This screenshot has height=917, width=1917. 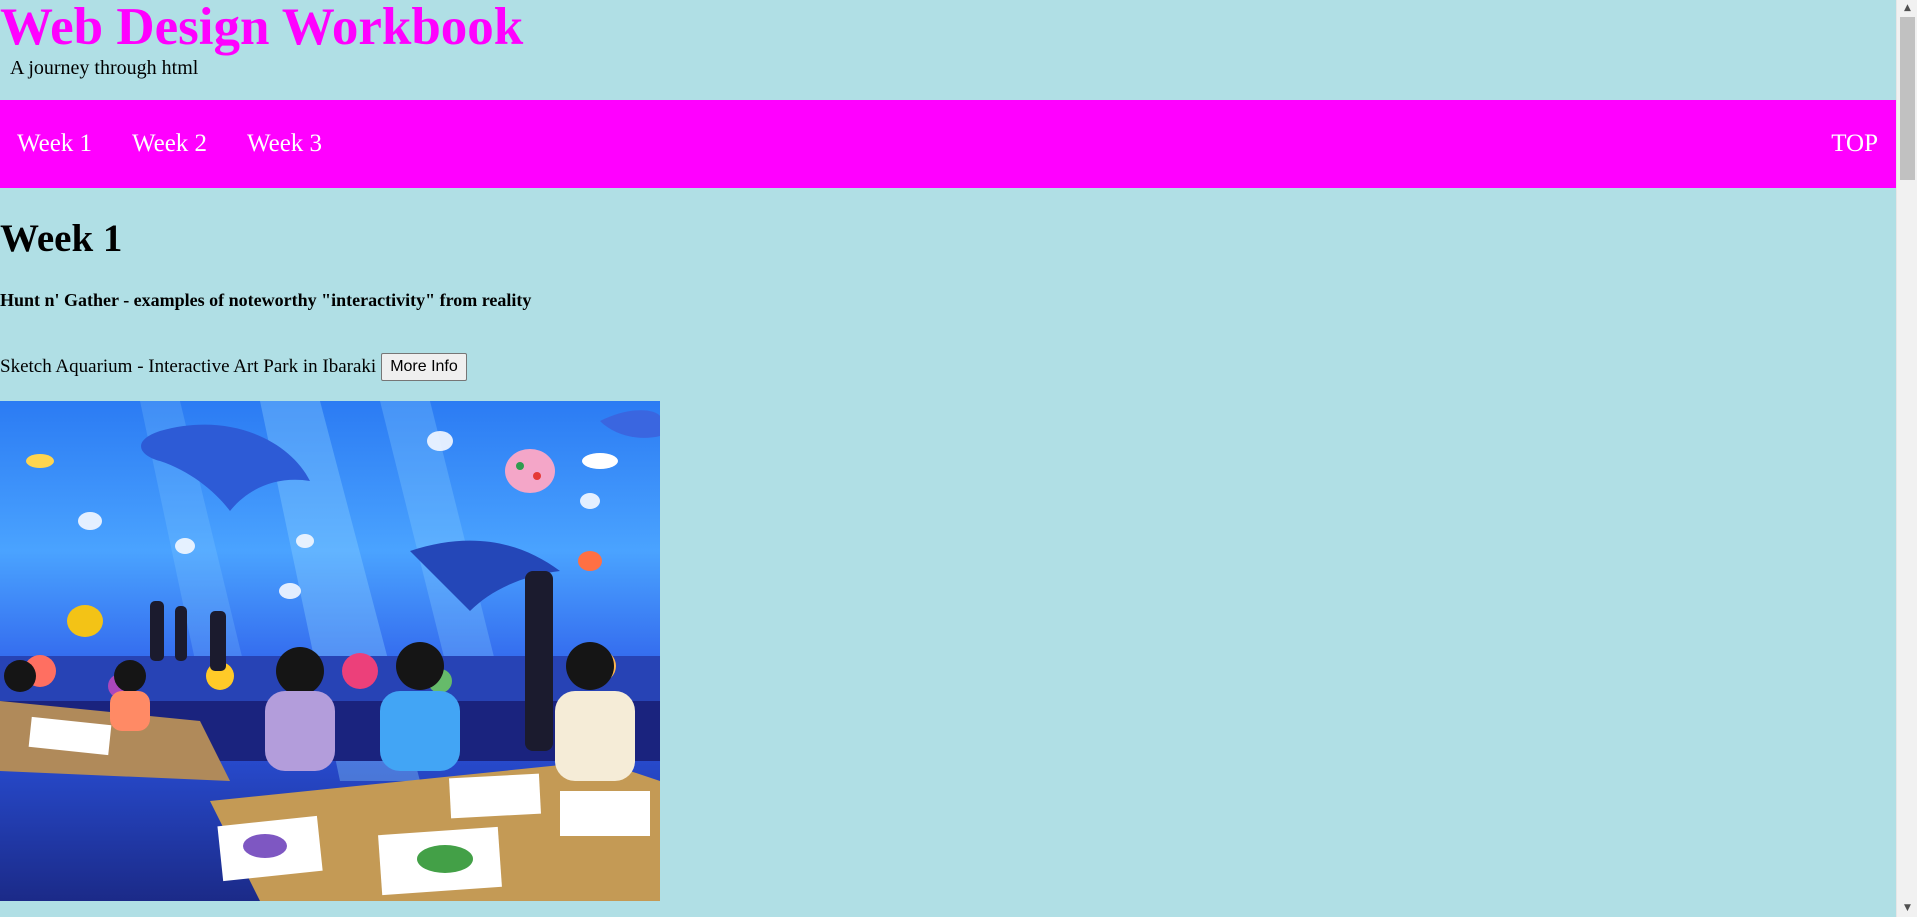 I want to click on scroll-thumb, so click(x=1907, y=98).